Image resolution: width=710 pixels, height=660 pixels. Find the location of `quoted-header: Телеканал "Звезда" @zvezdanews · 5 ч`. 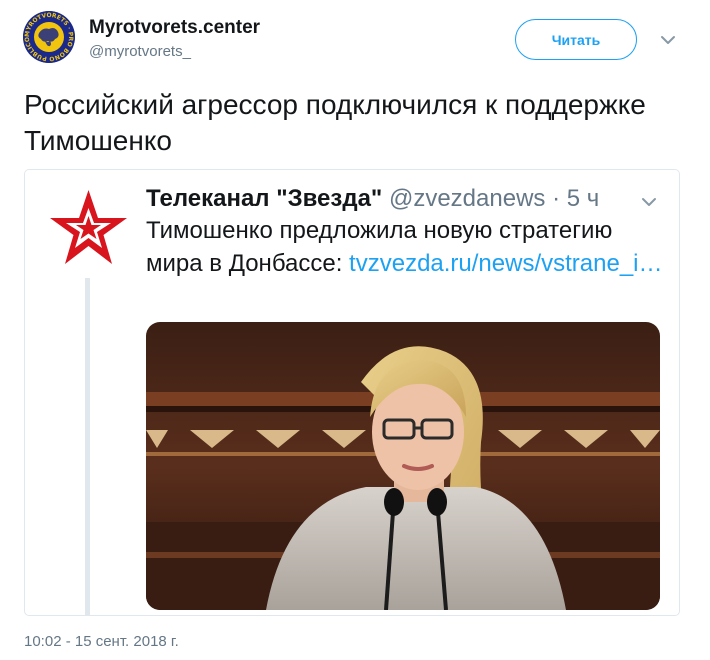

quoted-header: Телеканал "Звезда" @zvezdanews · 5 ч is located at coordinates (372, 199).